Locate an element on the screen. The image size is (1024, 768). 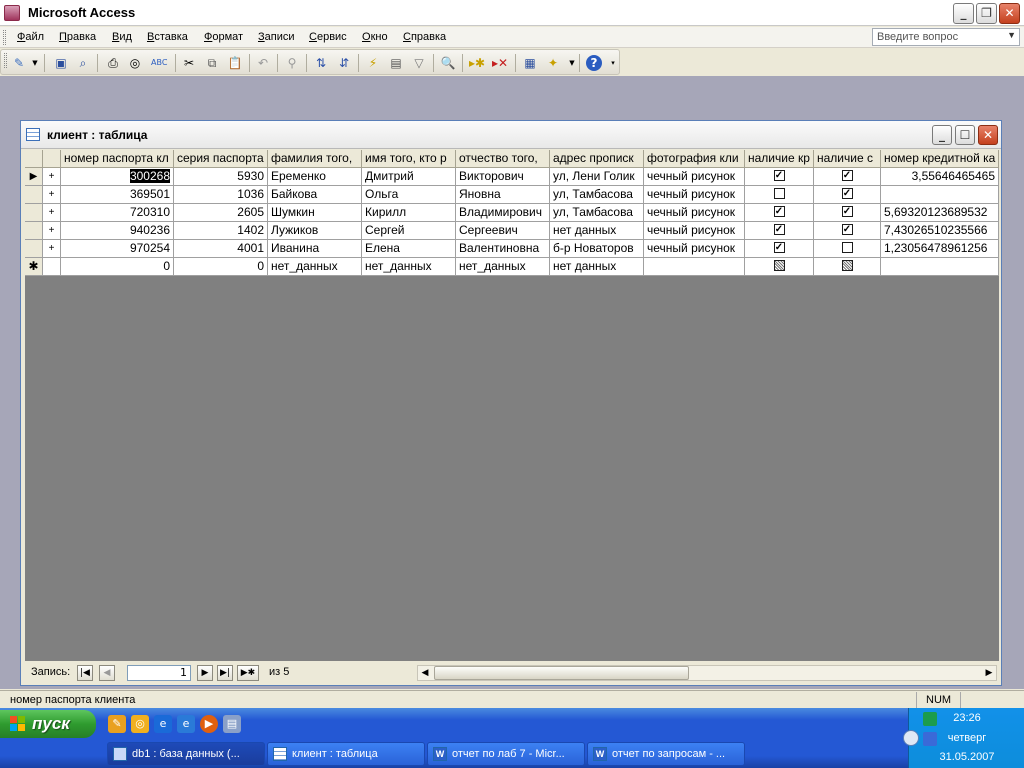
toolbar-options-icon: ▾ is located at coordinates (613, 63).